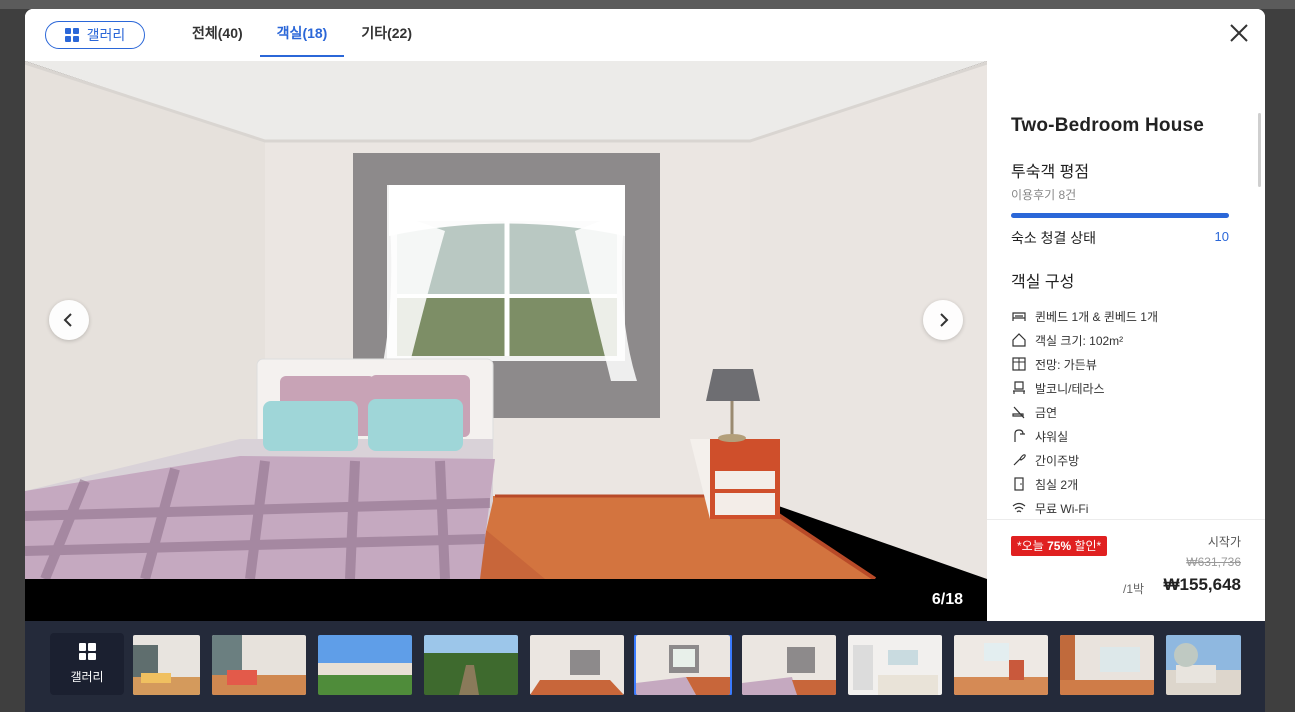 The width and height of the screenshot is (1295, 712). I want to click on thumbnail-active, so click(683, 665).